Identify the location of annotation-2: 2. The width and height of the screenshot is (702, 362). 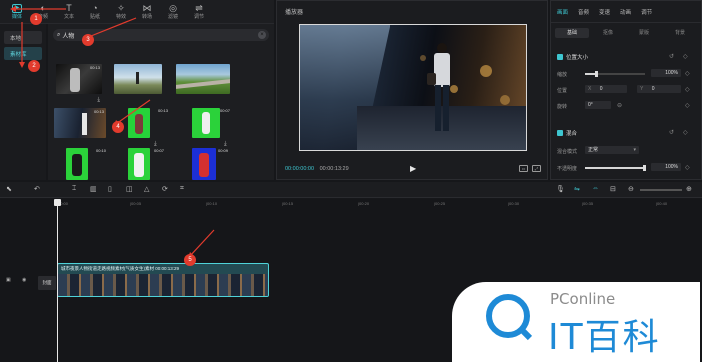
(34, 66).